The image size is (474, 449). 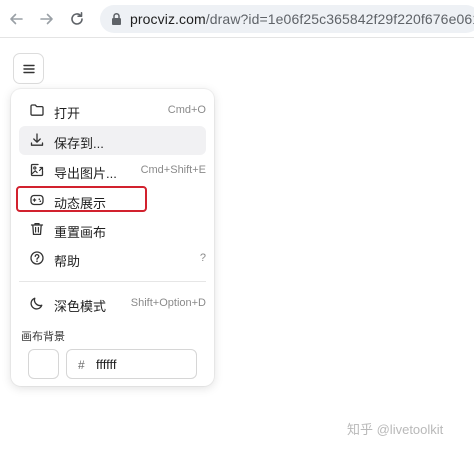 I want to click on trash-icon, so click(x=37, y=229).